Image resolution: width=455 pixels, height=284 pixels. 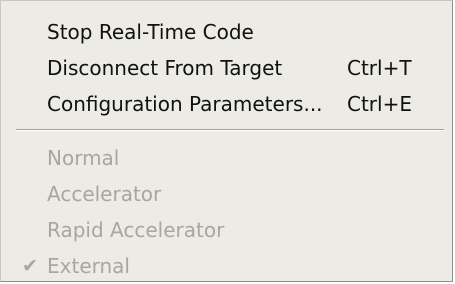 What do you see at coordinates (230, 130) in the screenshot?
I see `menu-separator` at bounding box center [230, 130].